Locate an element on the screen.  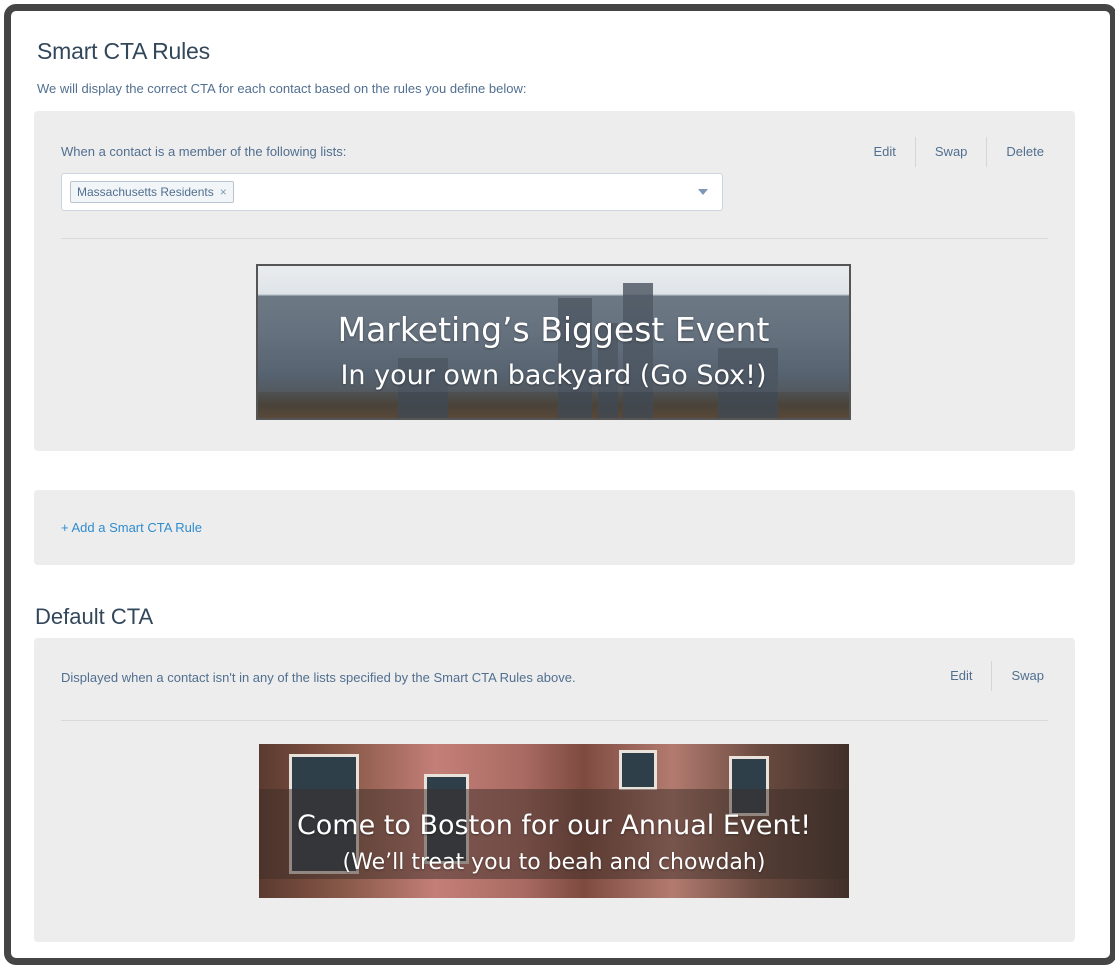
default-swap-link: Swap is located at coordinates (1027, 676).